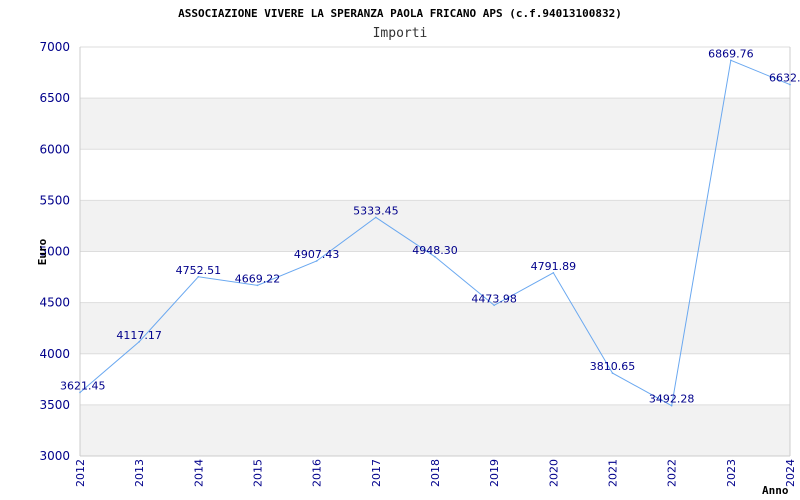  Describe the element at coordinates (317, 254) in the screenshot. I see `data-label: 4907.43` at that location.